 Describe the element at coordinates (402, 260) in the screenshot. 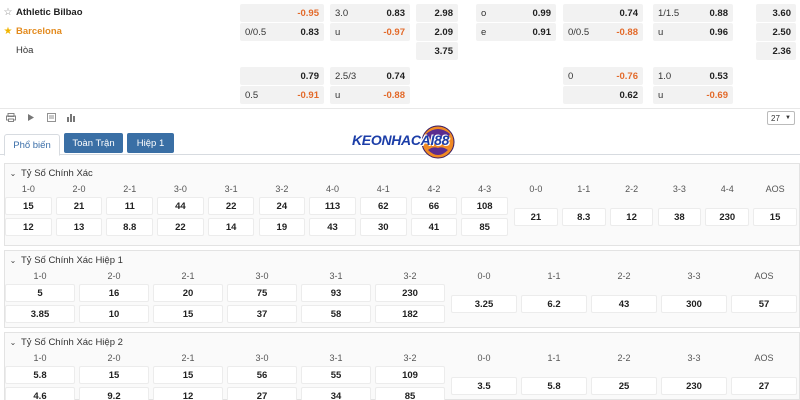

I see `section-header: ⌄ Tỷ Số Chính Xác Hiệp 1` at that location.